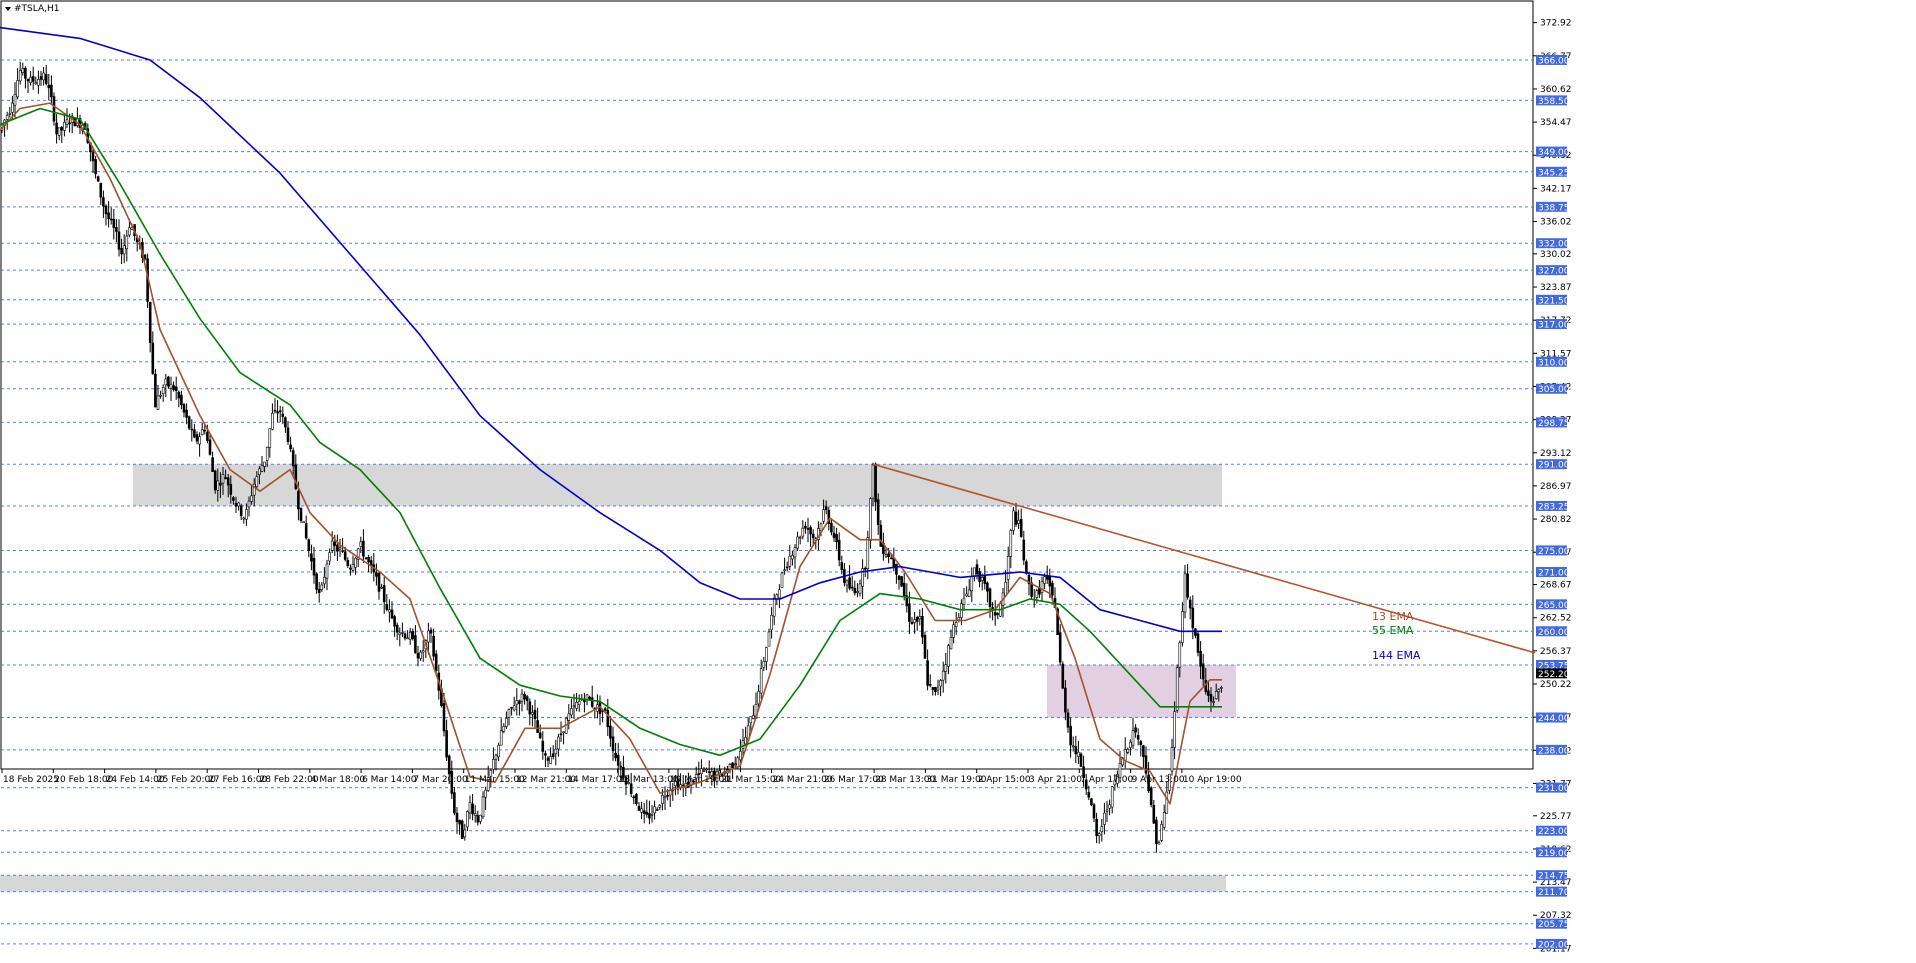  Describe the element at coordinates (1393, 616) in the screenshot. I see `legend-13-ema: 13 EMA` at that location.